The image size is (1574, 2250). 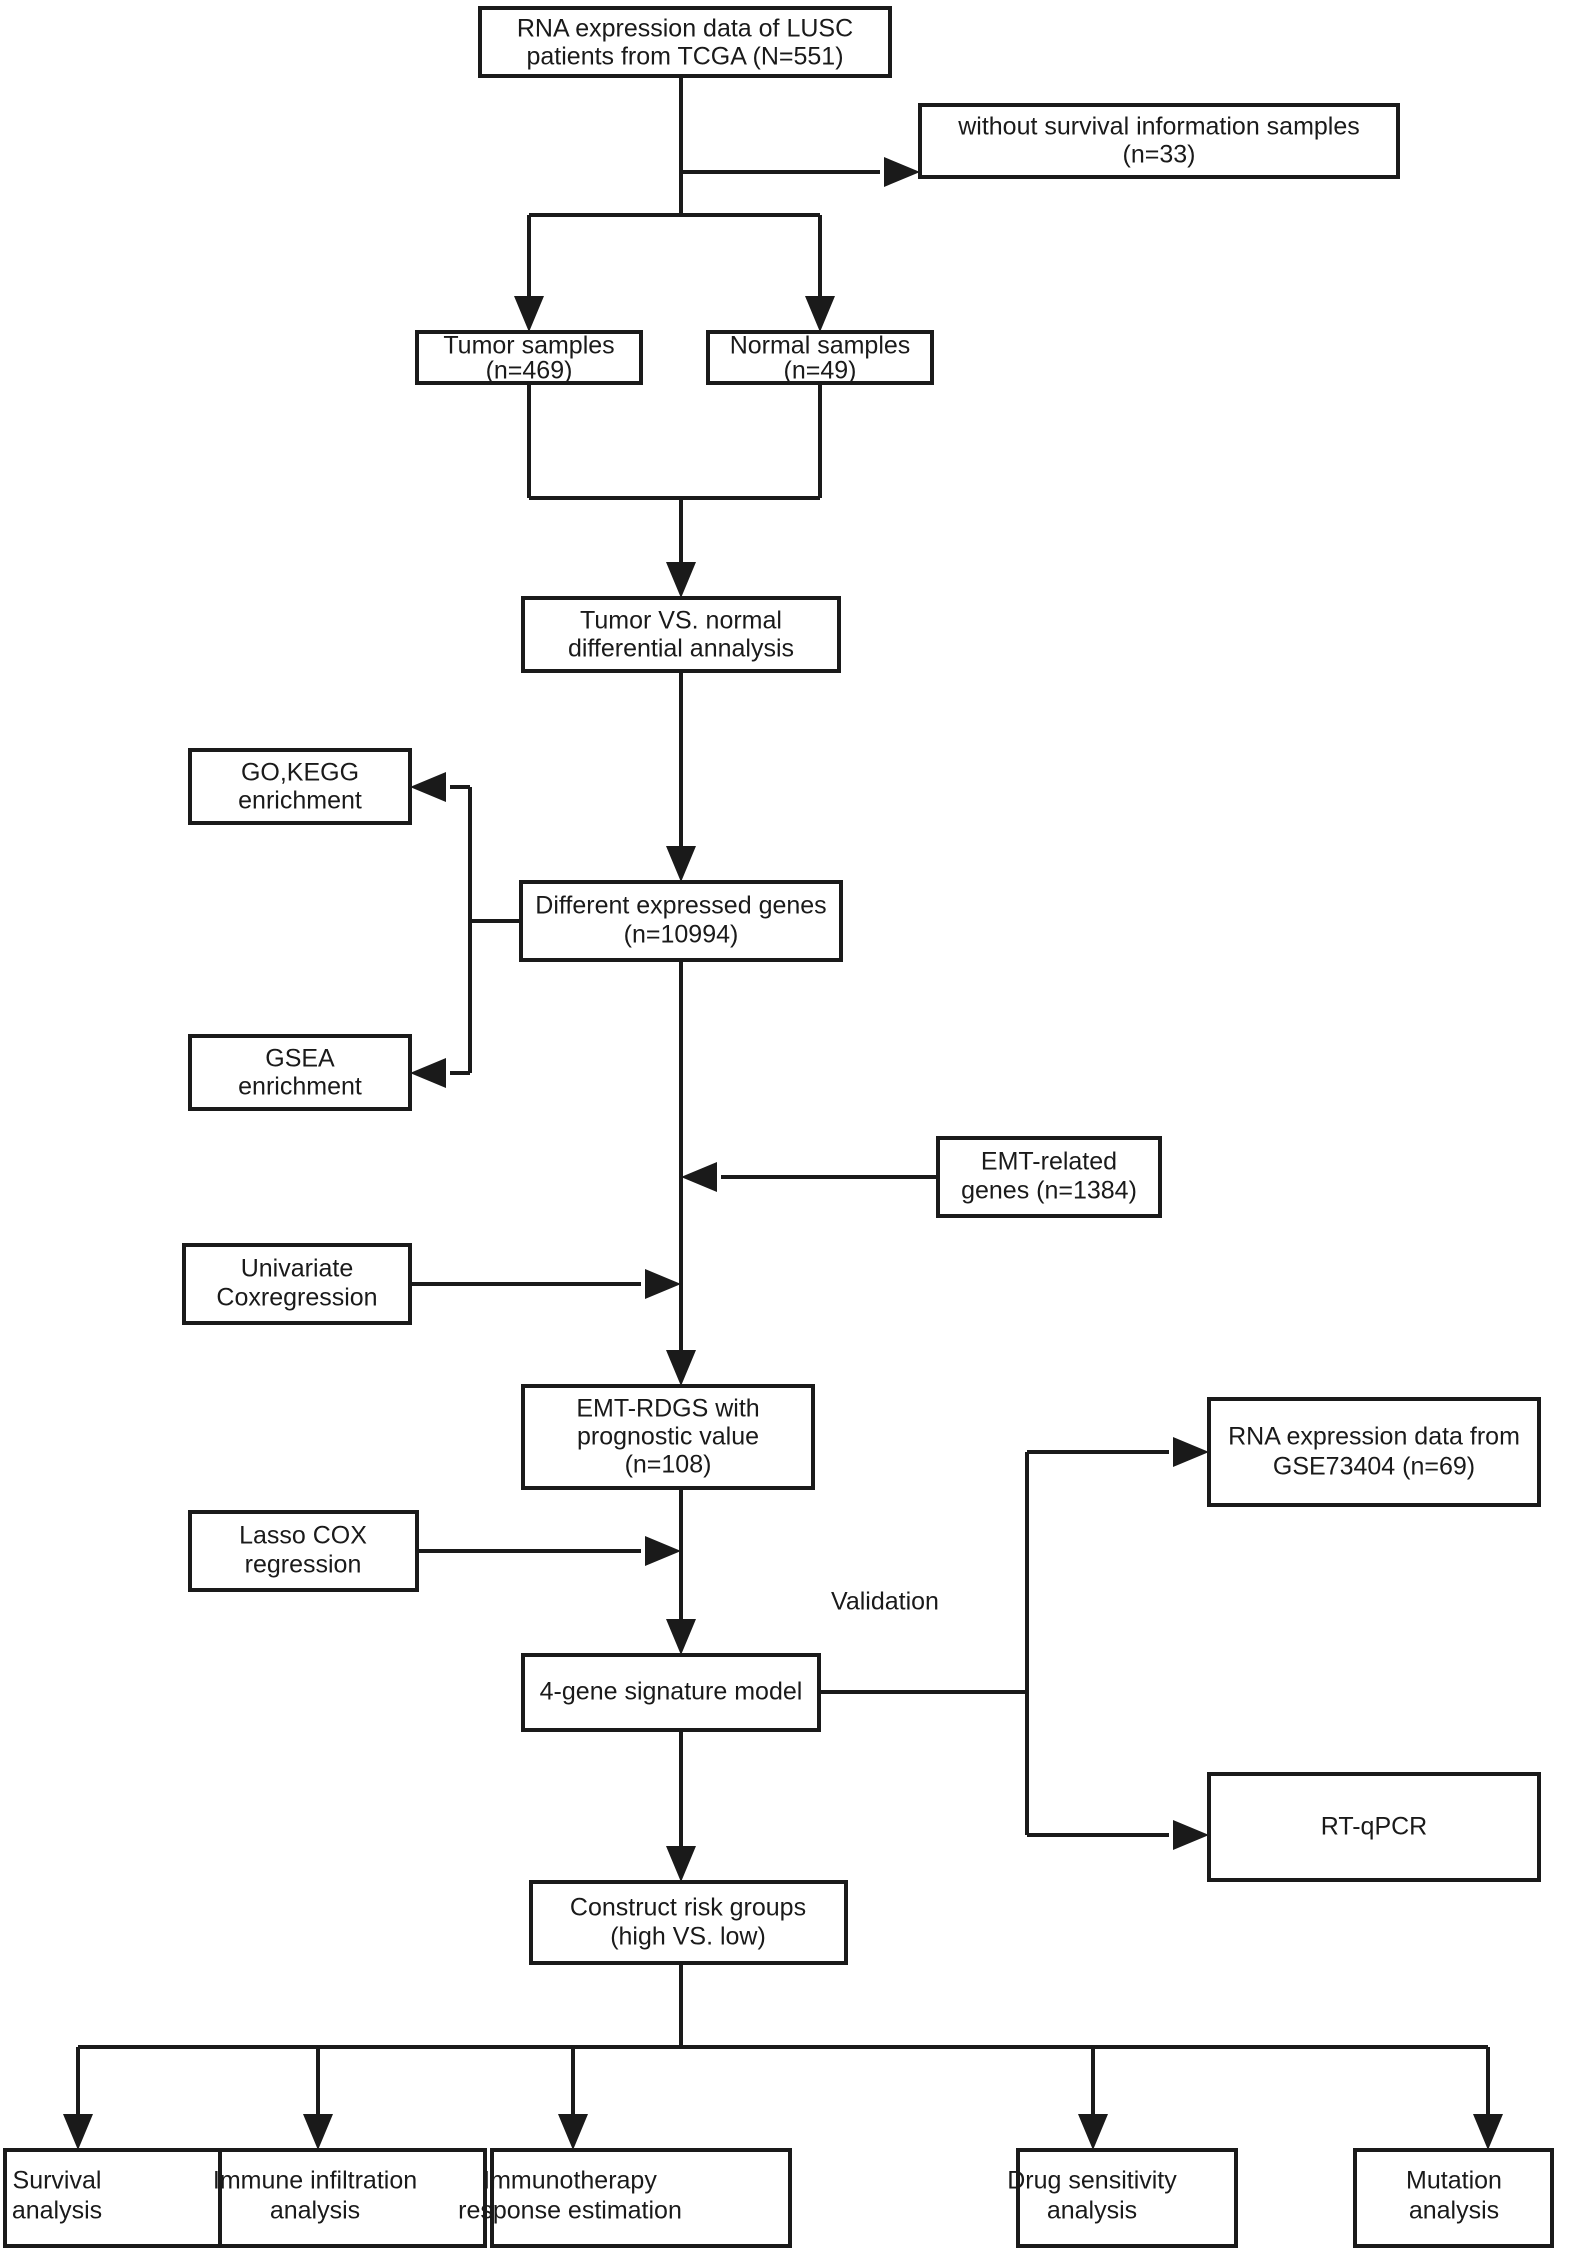 What do you see at coordinates (57, 2211) in the screenshot?
I see `node-survival-line2: analysis` at bounding box center [57, 2211].